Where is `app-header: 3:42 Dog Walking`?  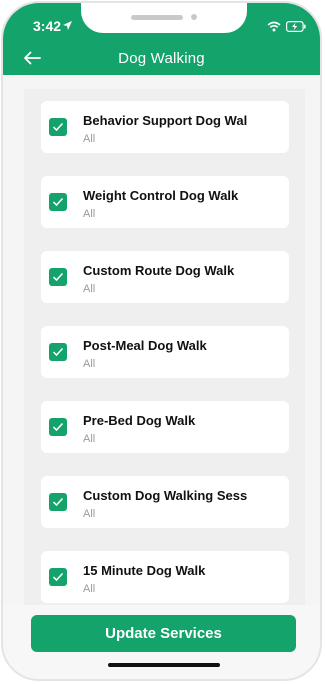 app-header: 3:42 Dog Walking is located at coordinates (161, 39).